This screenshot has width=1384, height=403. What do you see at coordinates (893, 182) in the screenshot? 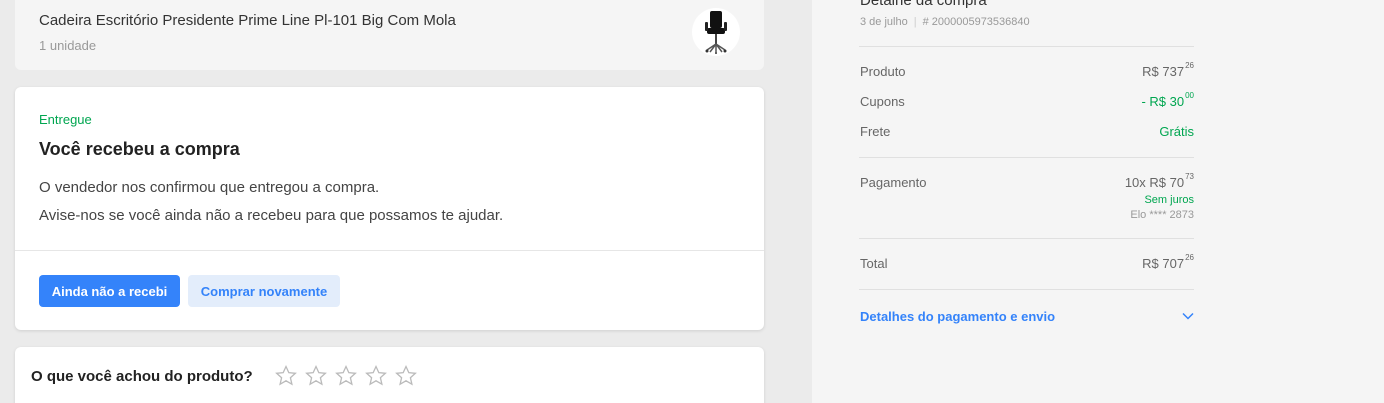
I see `payment-label: Pagamento` at bounding box center [893, 182].